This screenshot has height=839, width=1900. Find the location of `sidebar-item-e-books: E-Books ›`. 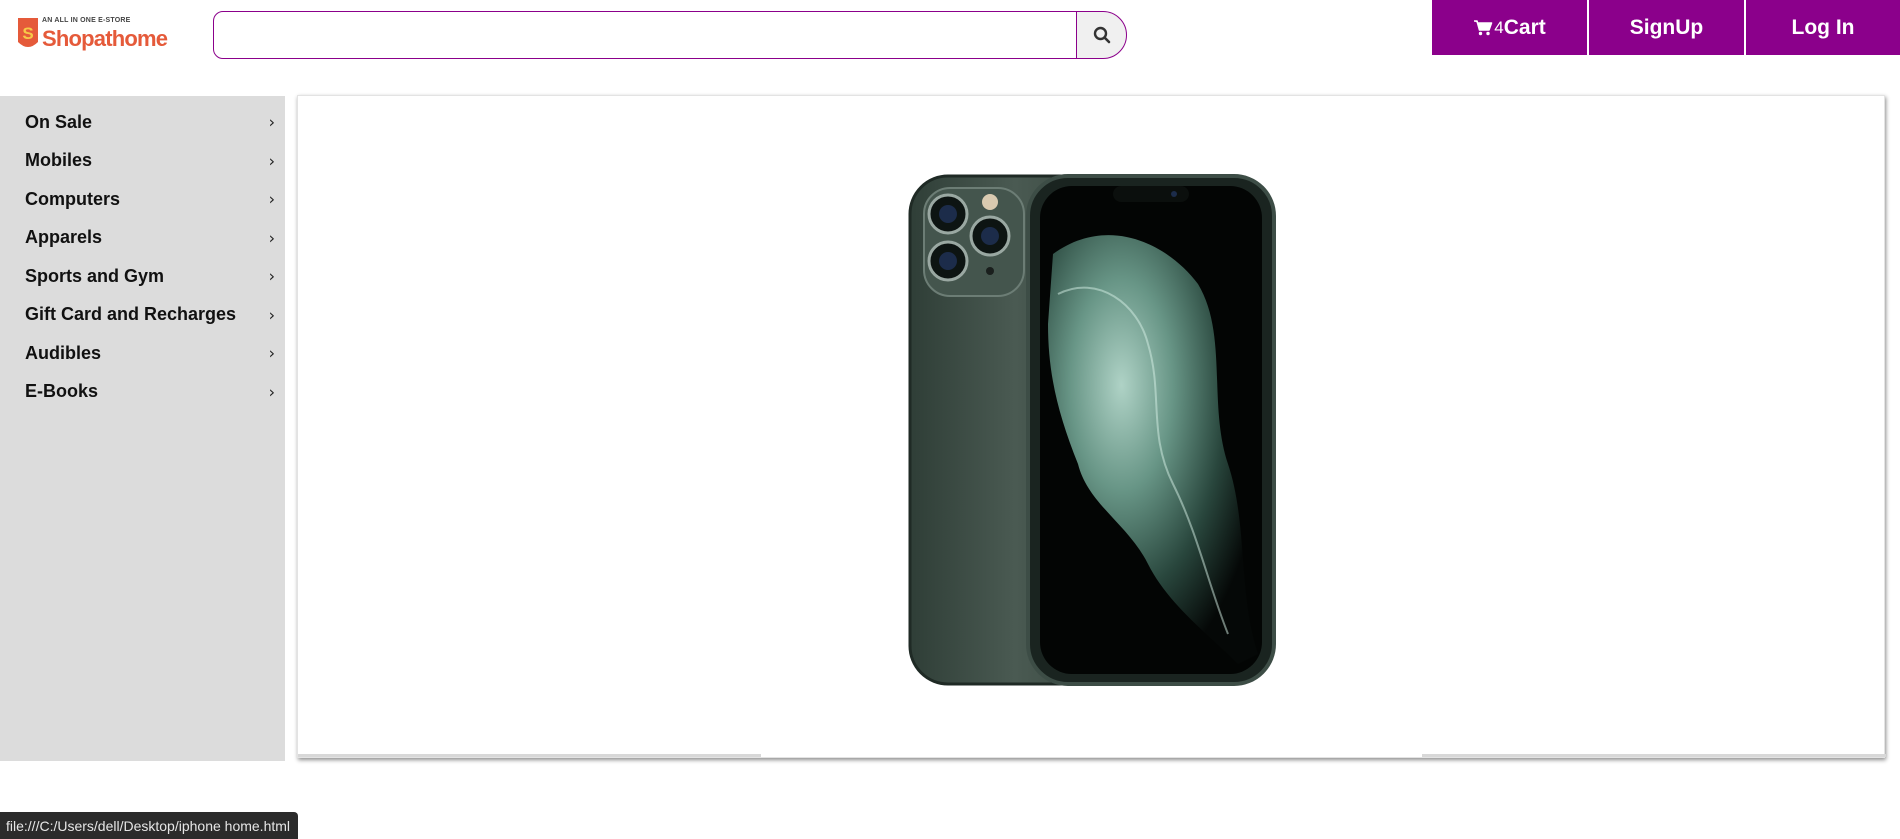

sidebar-item-e-books: E-Books › is located at coordinates (142, 392).